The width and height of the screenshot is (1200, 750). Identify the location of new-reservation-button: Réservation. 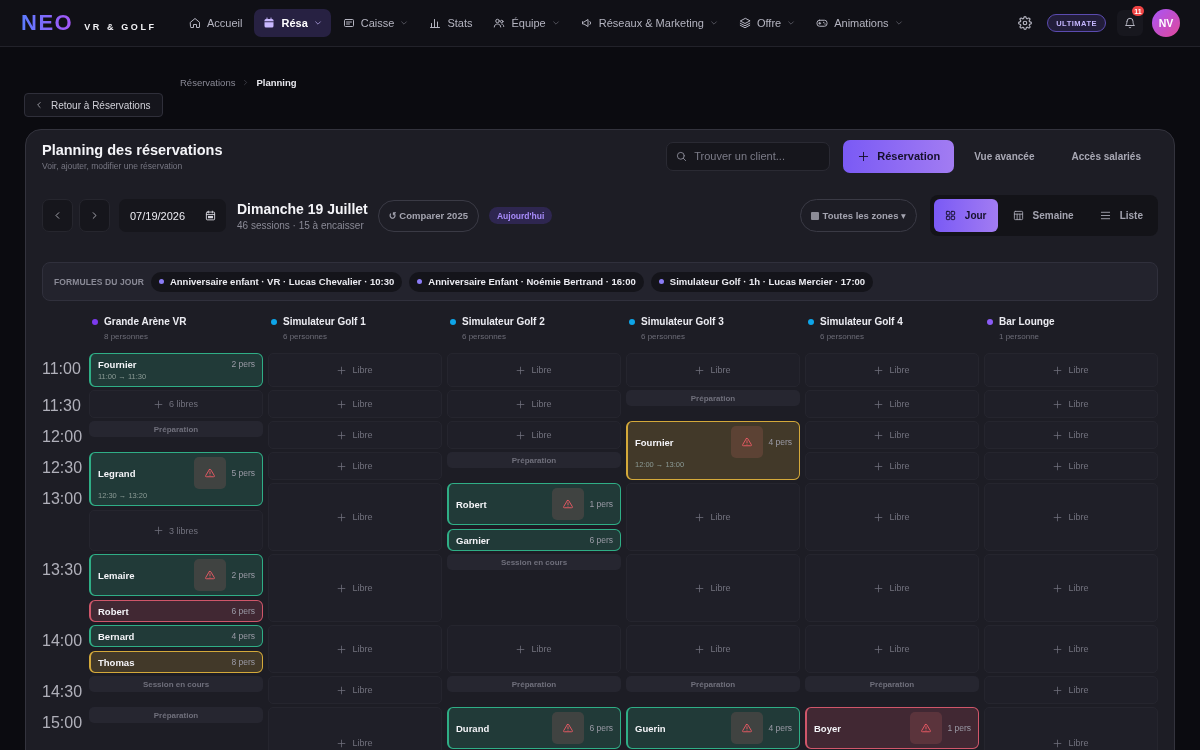
(899, 156).